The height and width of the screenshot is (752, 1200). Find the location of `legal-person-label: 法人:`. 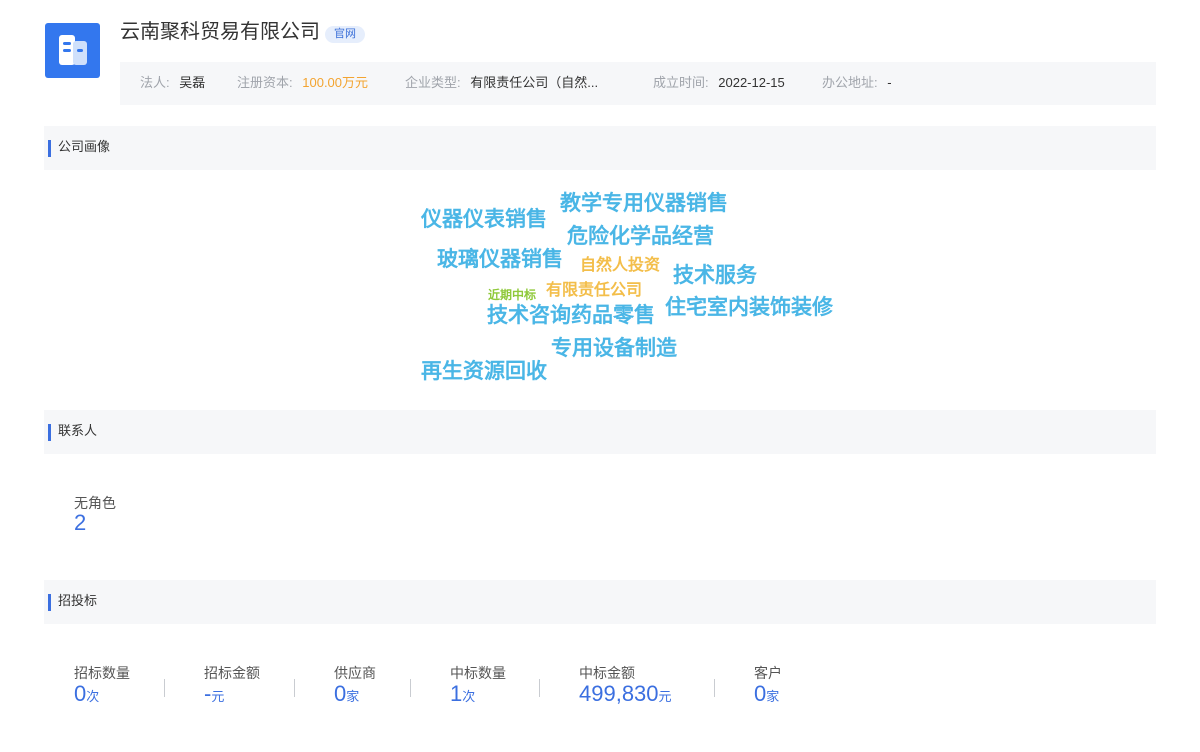

legal-person-label: 法人: is located at coordinates (155, 82).